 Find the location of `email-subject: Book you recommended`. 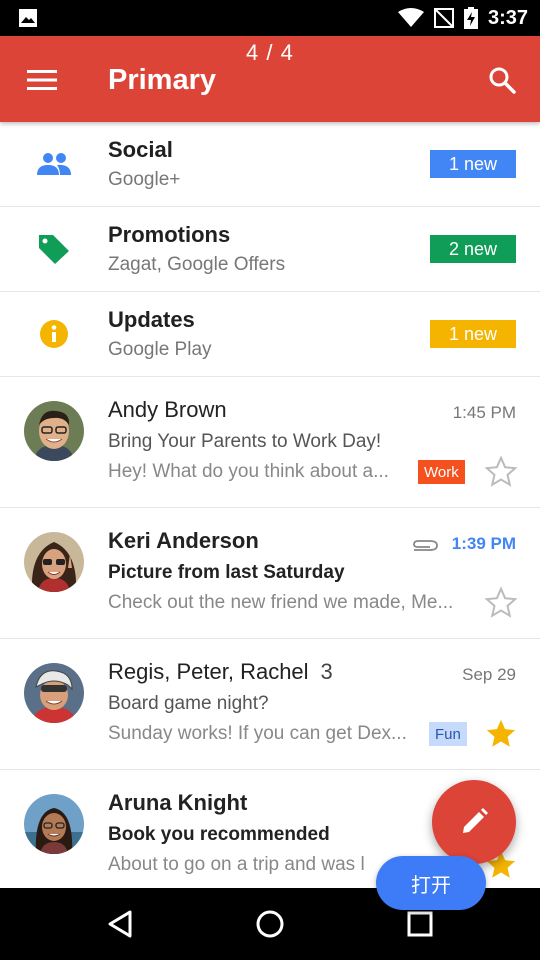

email-subject: Book you recommended is located at coordinates (219, 834).